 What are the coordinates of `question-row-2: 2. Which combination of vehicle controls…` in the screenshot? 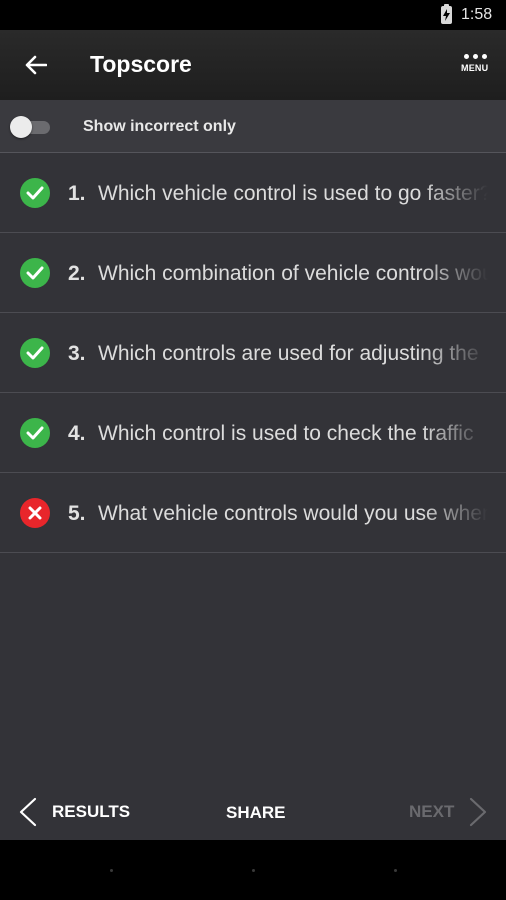 It's located at (253, 273).